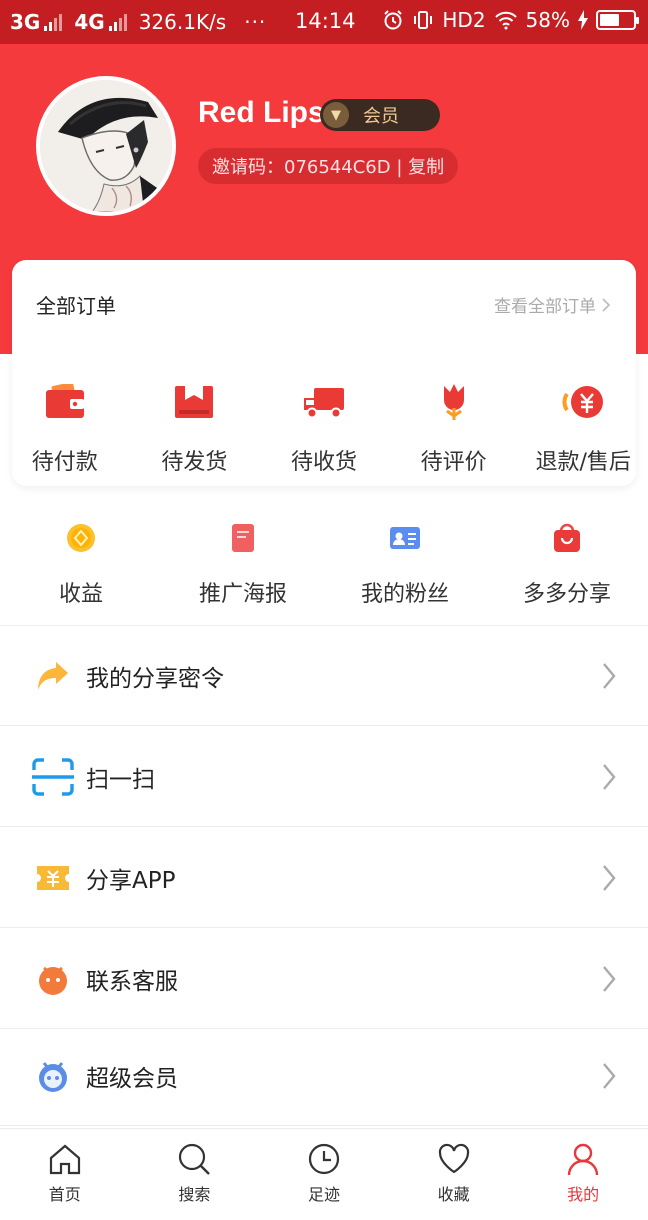  Describe the element at coordinates (243, 538) in the screenshot. I see `poster-icon` at that location.